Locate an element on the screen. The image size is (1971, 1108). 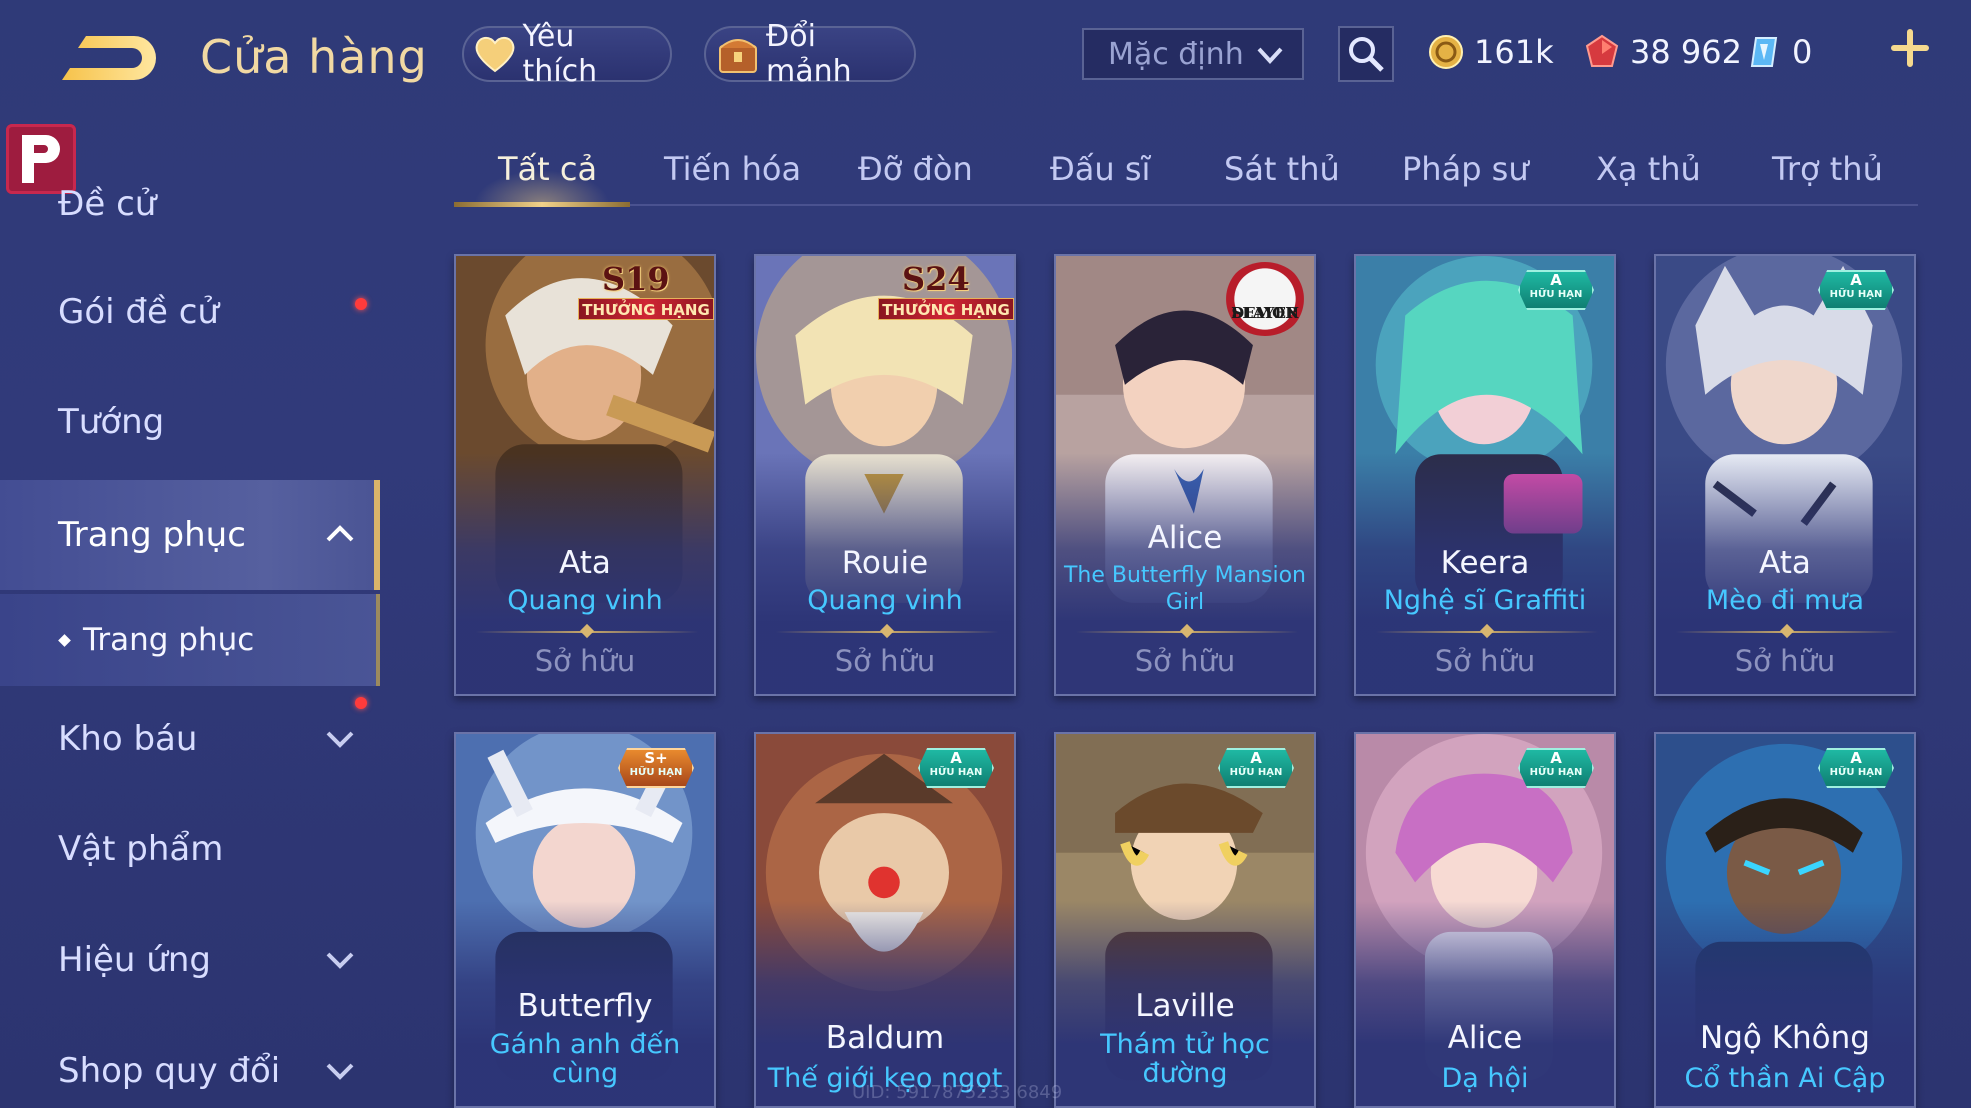
sidebar-item-heroes: Tướng is located at coordinates (190, 422).